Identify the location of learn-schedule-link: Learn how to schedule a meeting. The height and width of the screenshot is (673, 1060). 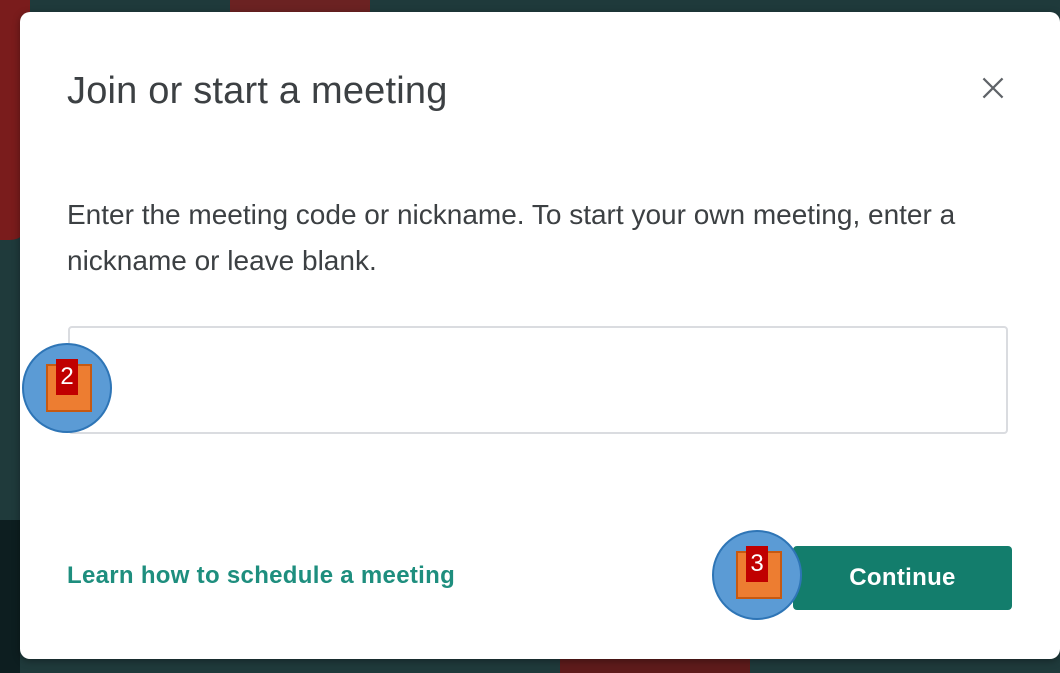
(261, 576).